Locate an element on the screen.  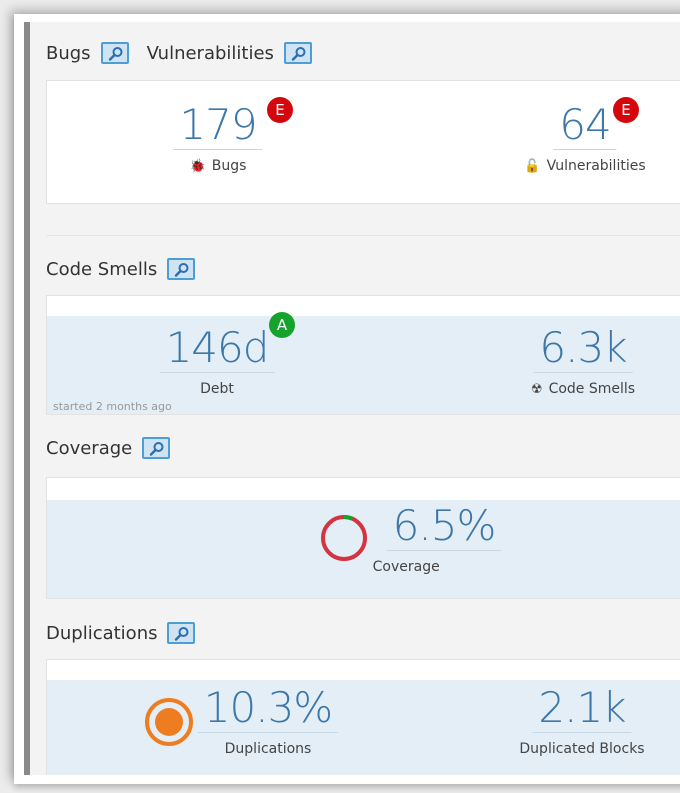
lock-icon: 🔓 is located at coordinates (532, 166).